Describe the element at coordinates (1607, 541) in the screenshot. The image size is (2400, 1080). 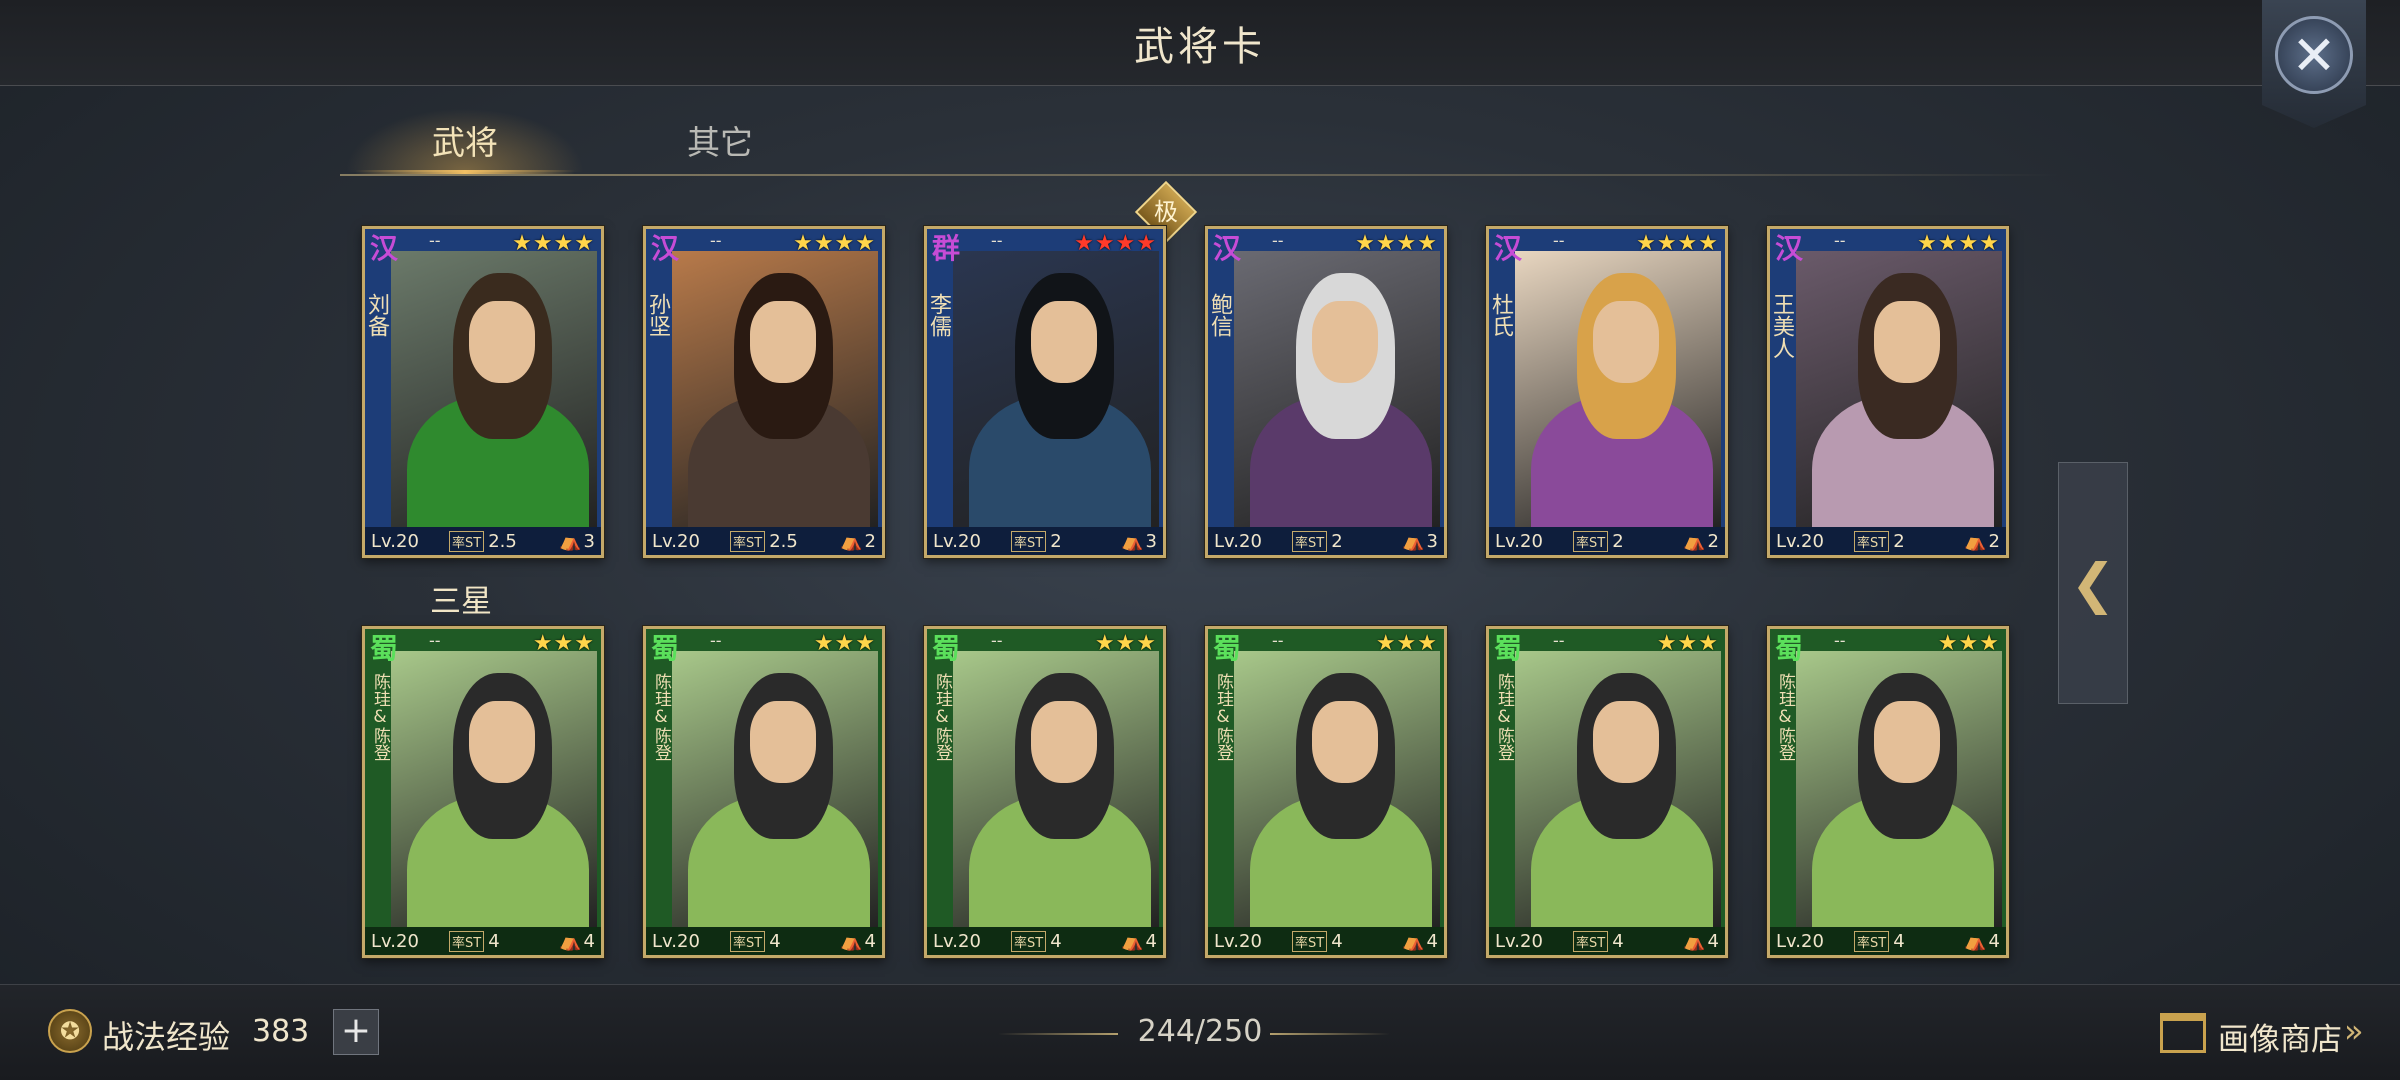
I see `card-footer: Lv.20 率ST 2 ⛺ 2` at that location.